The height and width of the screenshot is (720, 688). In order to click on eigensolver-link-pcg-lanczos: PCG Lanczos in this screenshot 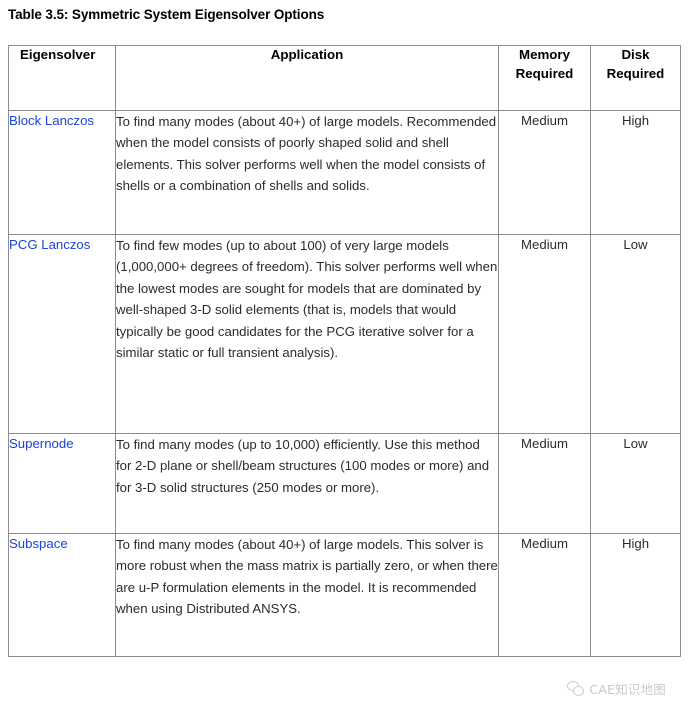, I will do `click(49, 245)`.